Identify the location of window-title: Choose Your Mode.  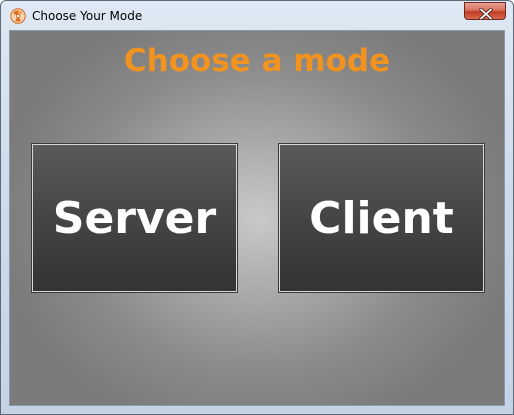
(87, 16).